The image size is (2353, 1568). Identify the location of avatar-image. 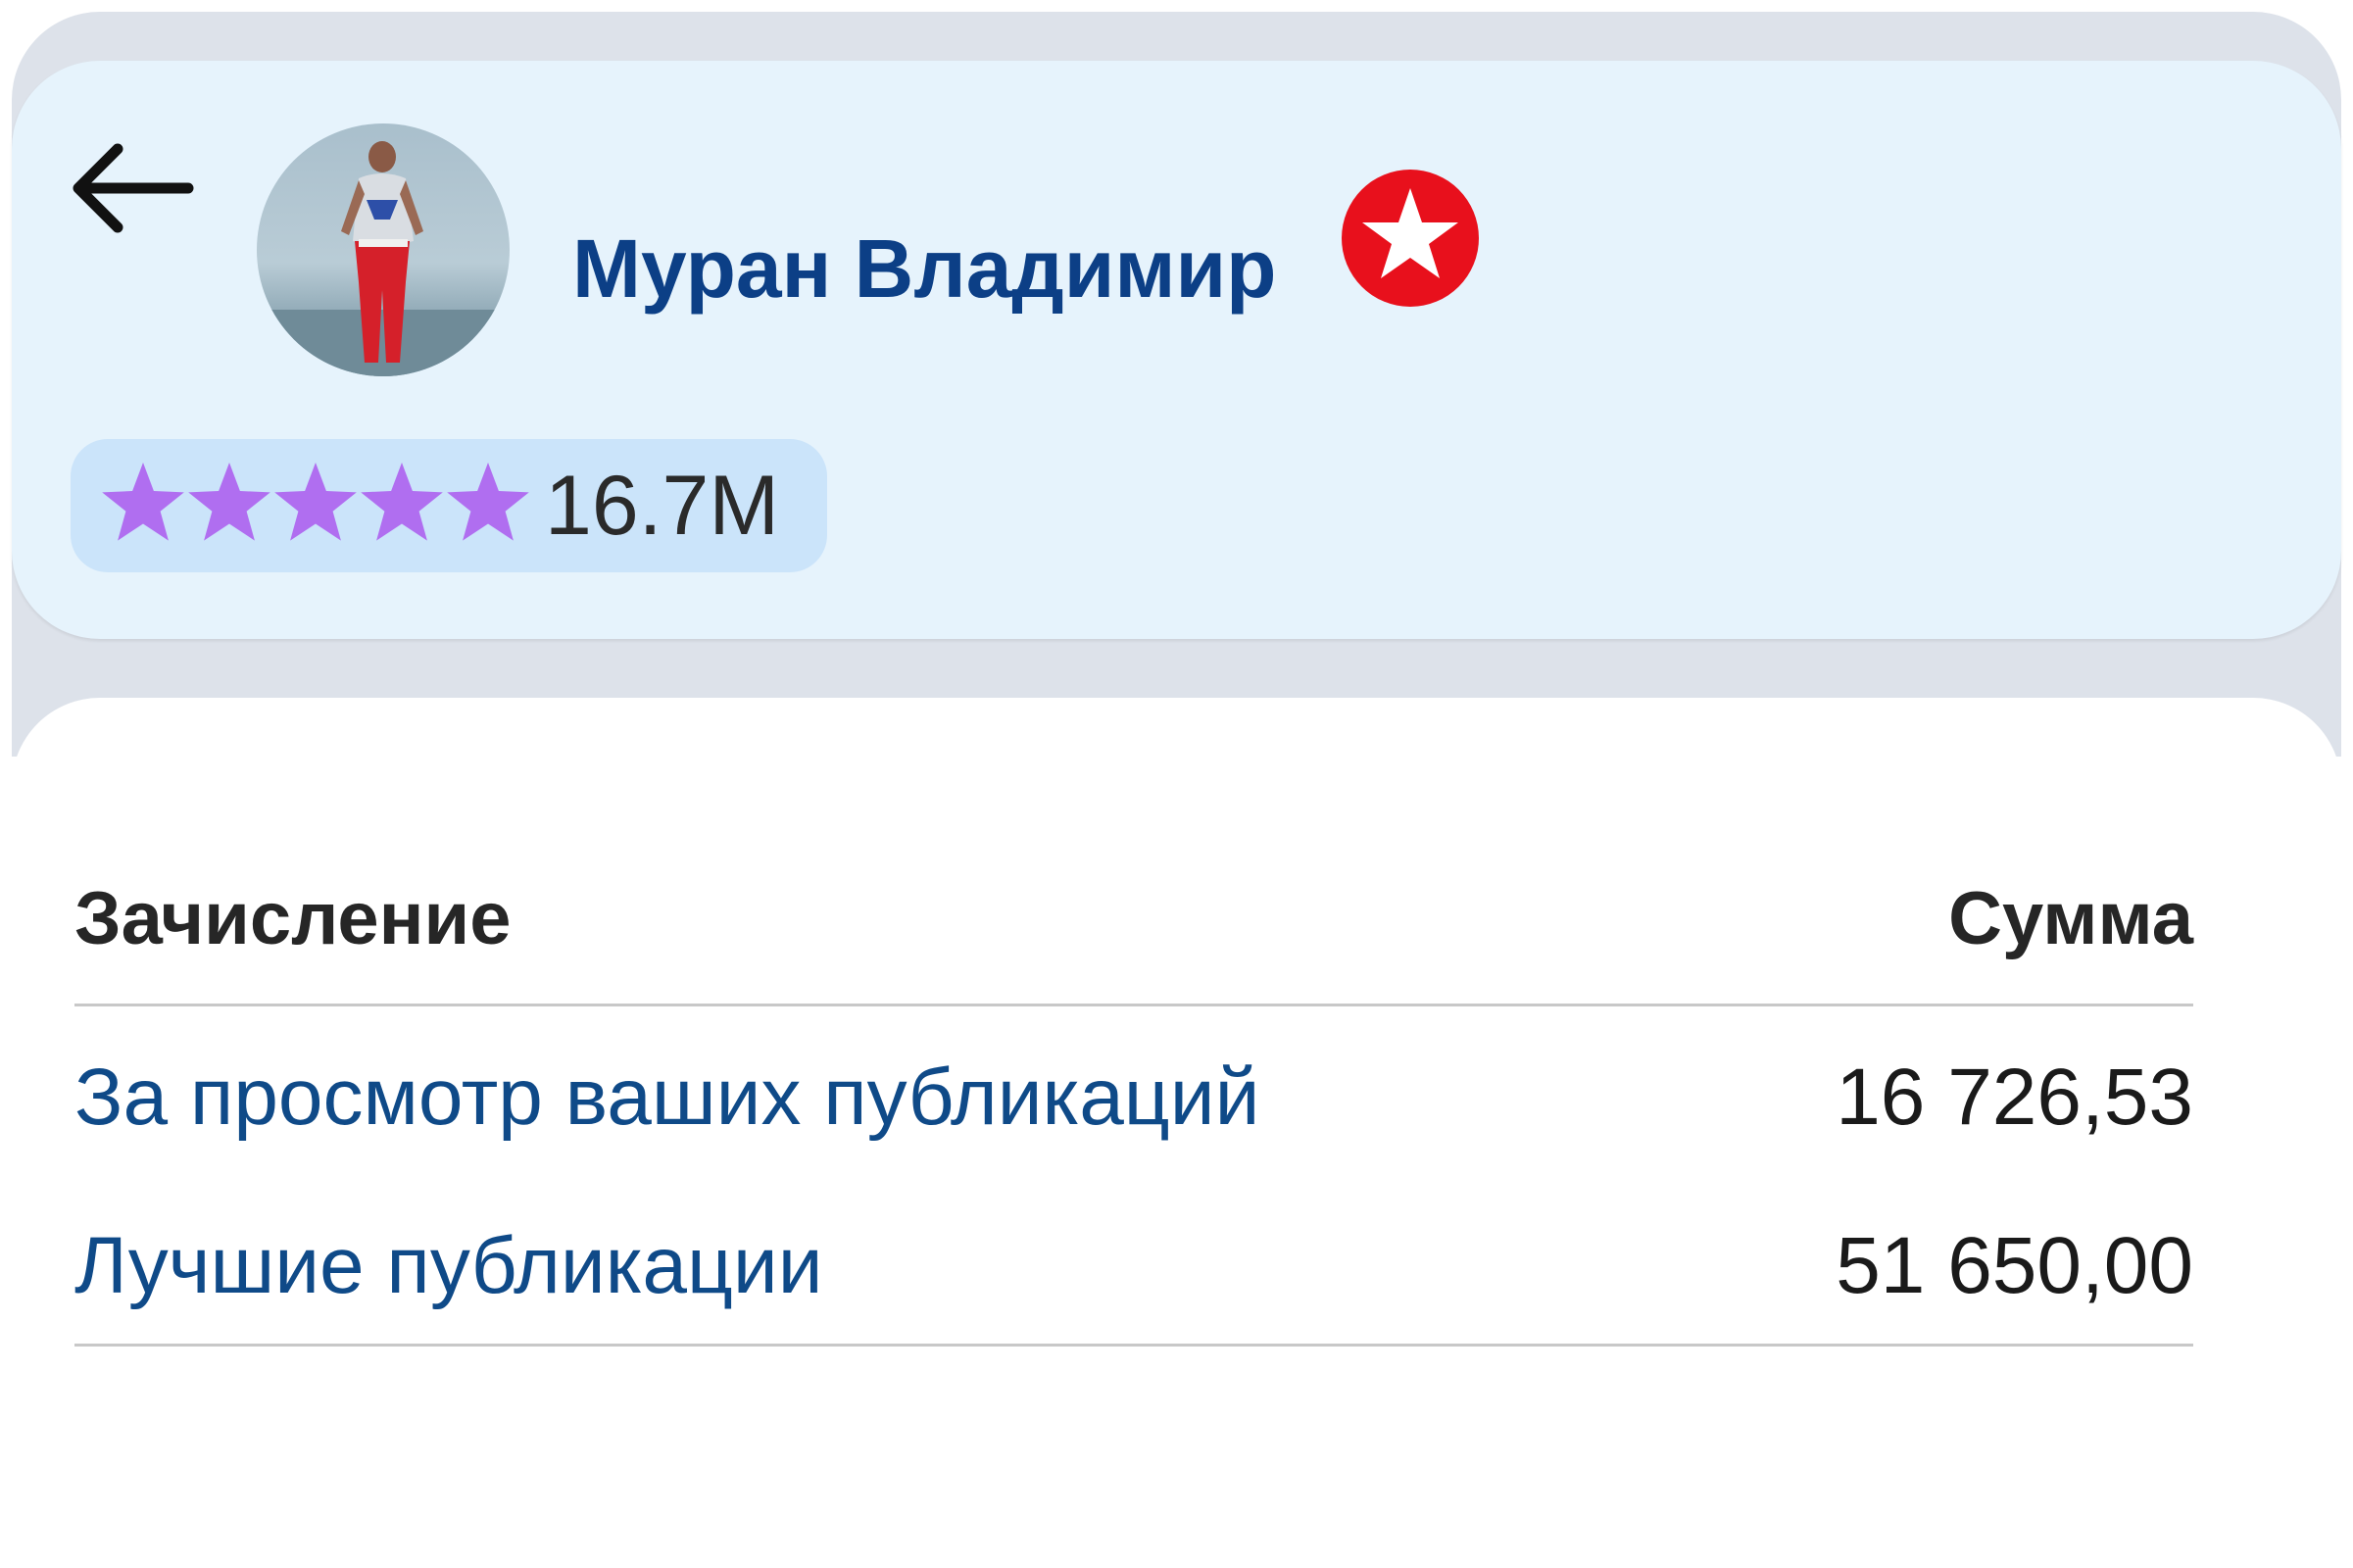
(383, 258).